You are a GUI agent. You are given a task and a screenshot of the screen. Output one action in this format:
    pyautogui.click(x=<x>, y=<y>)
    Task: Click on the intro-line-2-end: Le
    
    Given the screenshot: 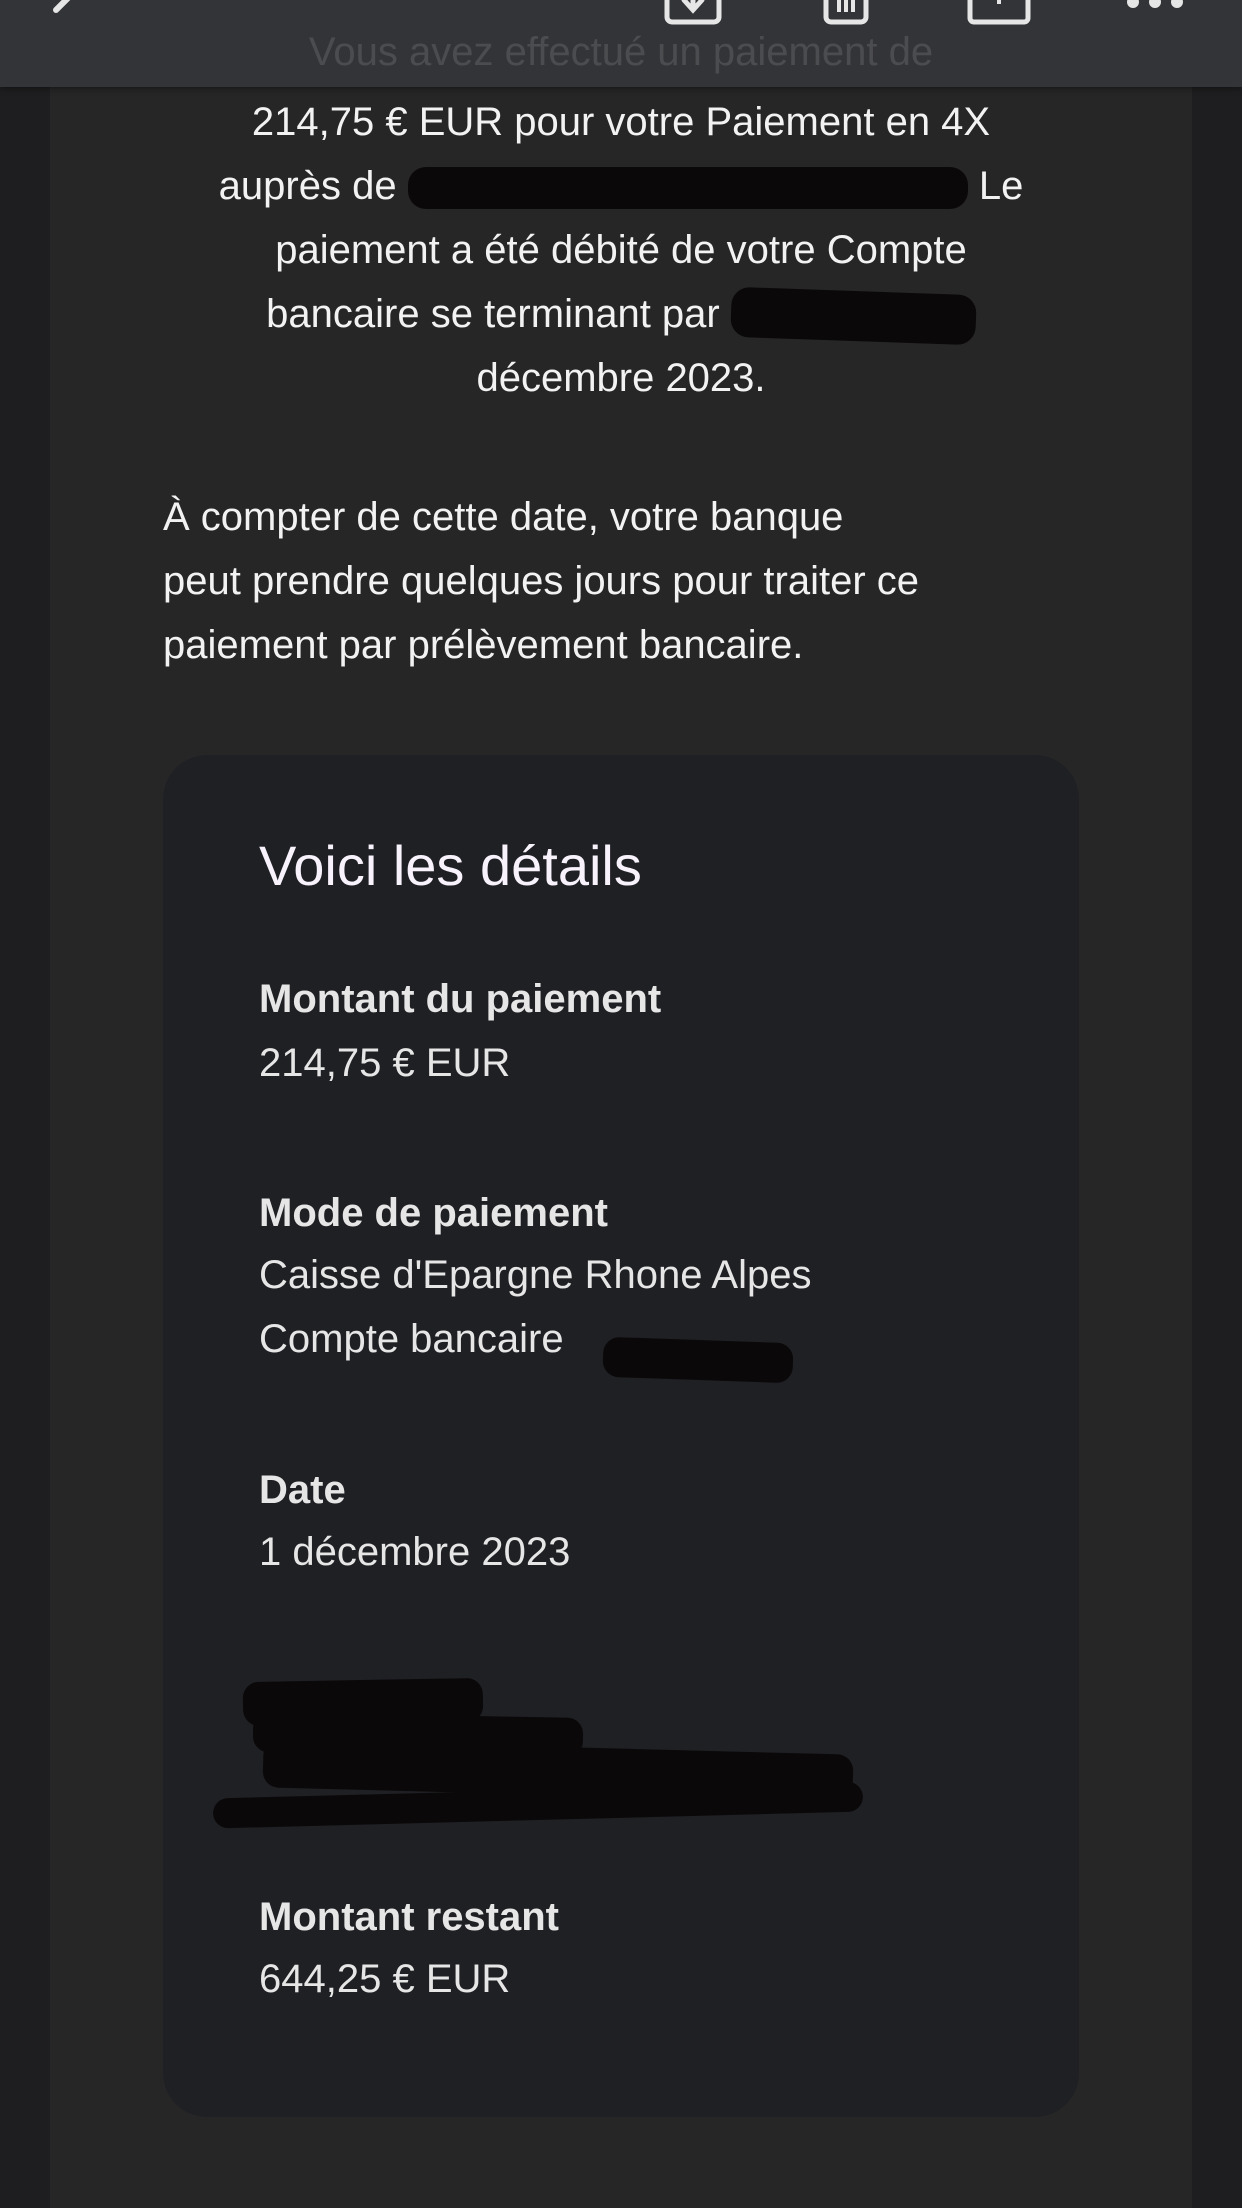 What is the action you would take?
    pyautogui.click(x=995, y=186)
    